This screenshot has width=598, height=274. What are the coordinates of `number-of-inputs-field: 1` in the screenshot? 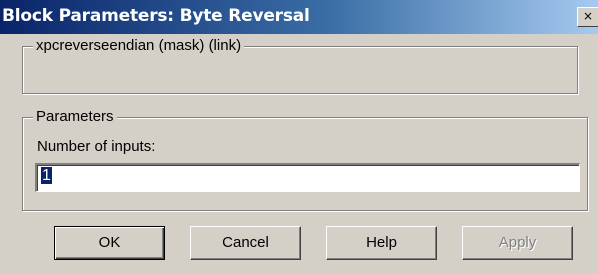 It's located at (307, 177).